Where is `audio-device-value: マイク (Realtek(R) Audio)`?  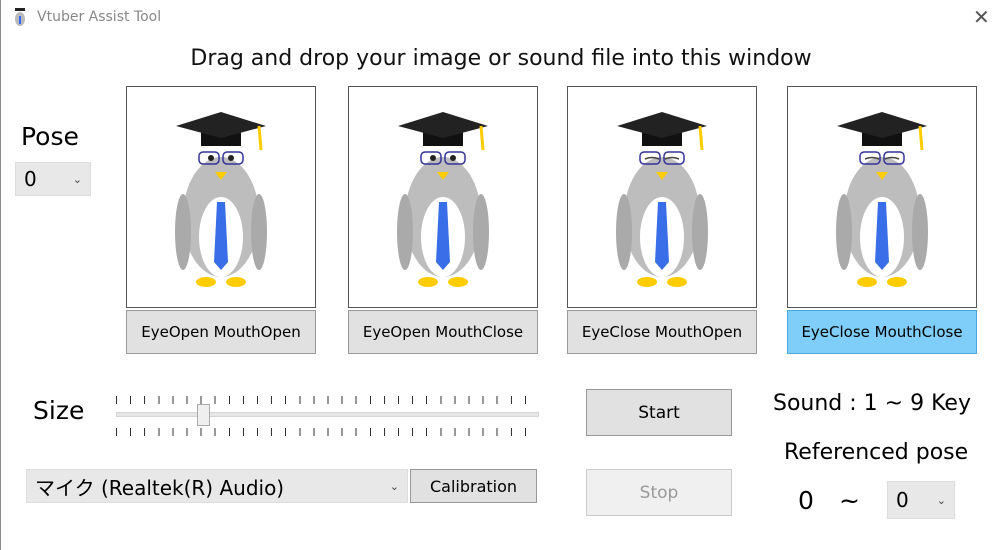 audio-device-value: マイク (Realtek(R) Audio) is located at coordinates (160, 487).